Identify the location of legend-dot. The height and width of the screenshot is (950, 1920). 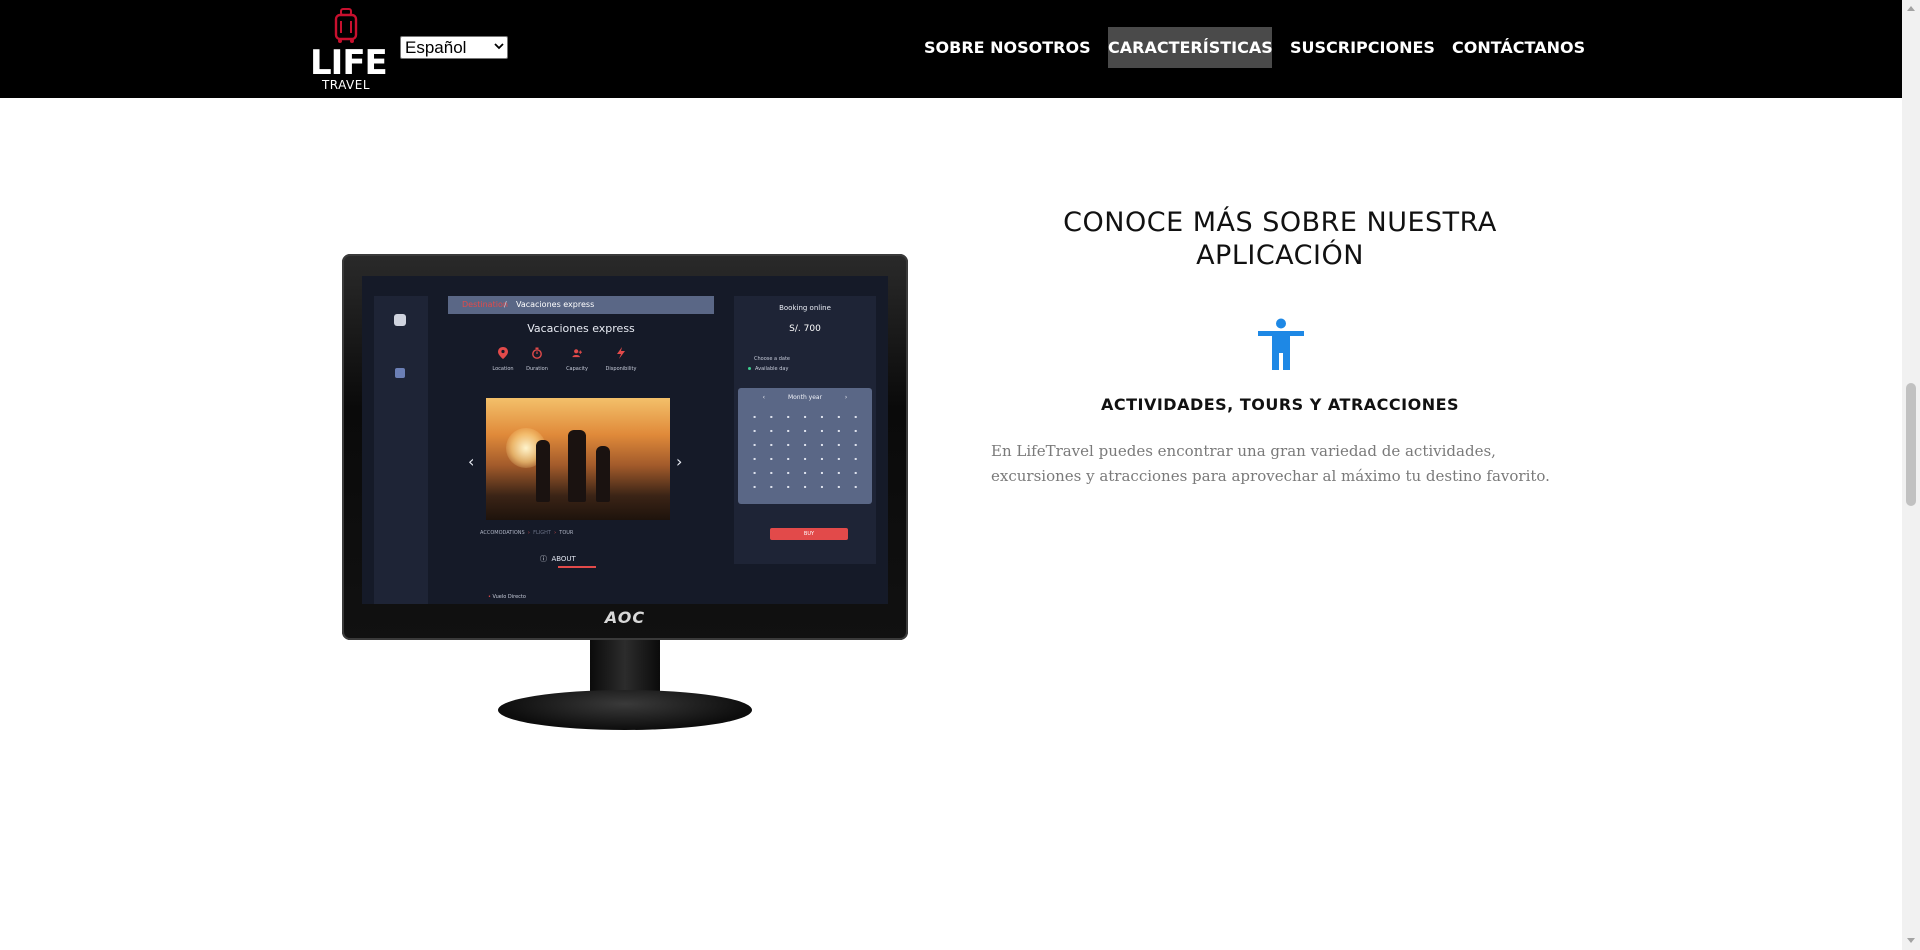
(749, 368).